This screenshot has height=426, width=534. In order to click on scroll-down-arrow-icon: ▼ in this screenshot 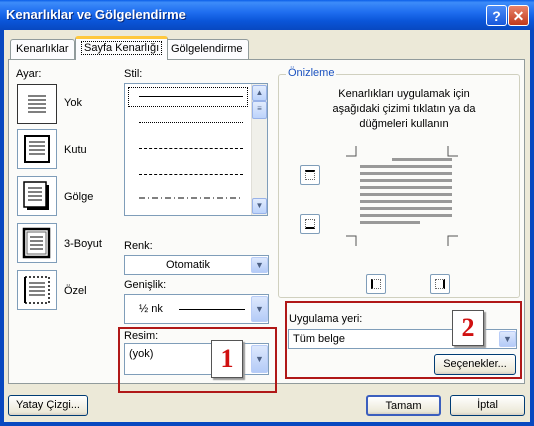, I will do `click(259, 206)`.